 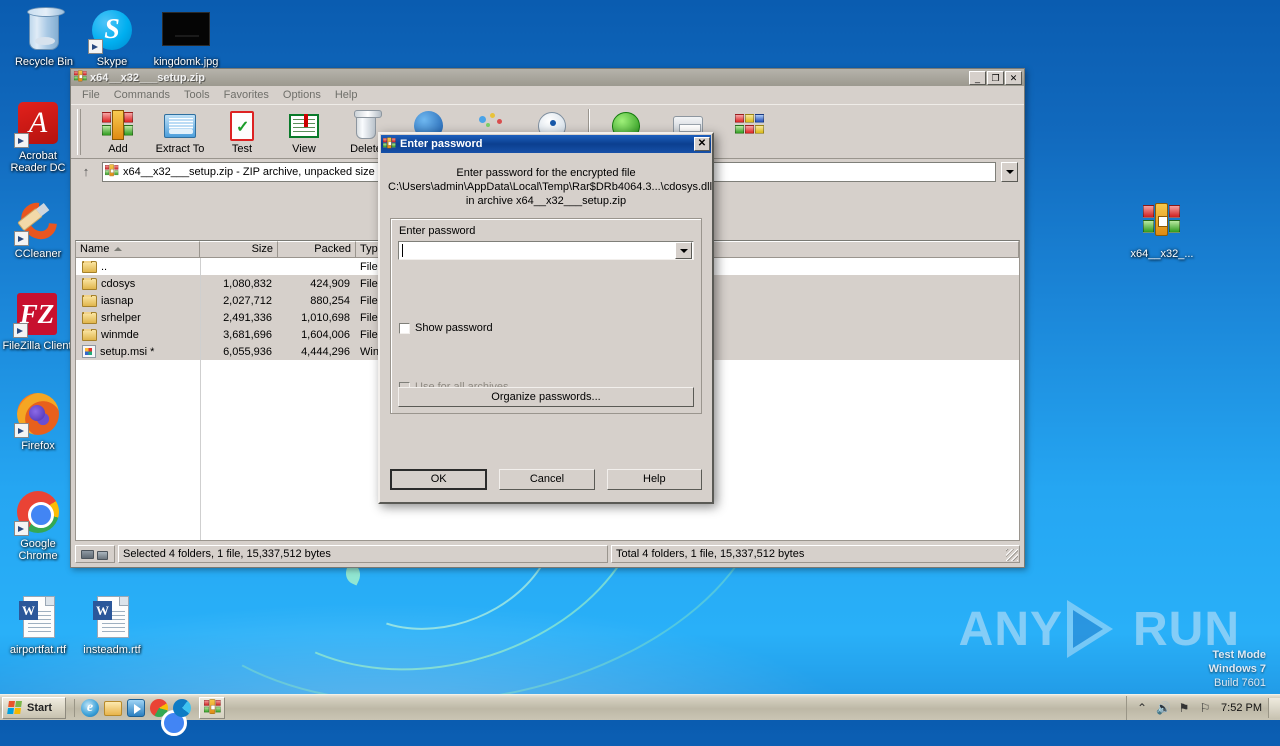 I want to click on desktop-icon-ccleaner: CCleaner, so click(x=38, y=227).